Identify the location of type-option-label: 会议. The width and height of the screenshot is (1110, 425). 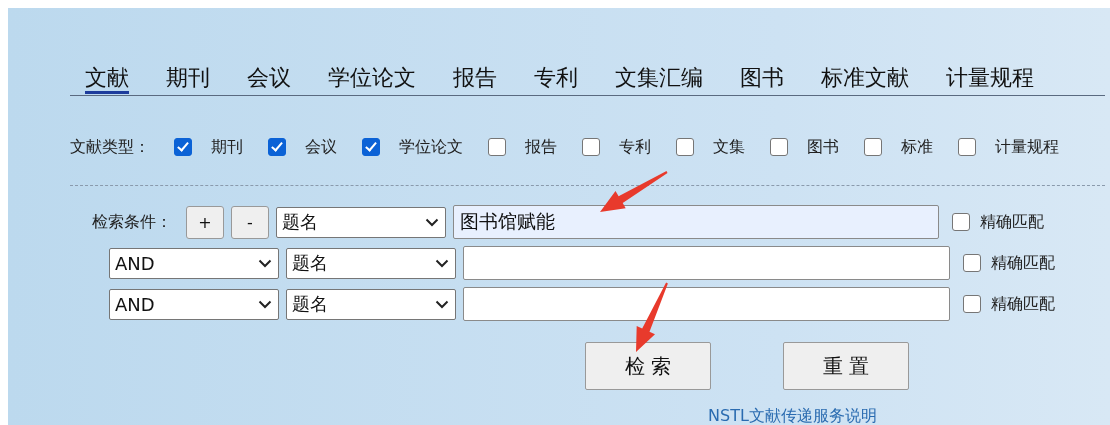
(321, 147).